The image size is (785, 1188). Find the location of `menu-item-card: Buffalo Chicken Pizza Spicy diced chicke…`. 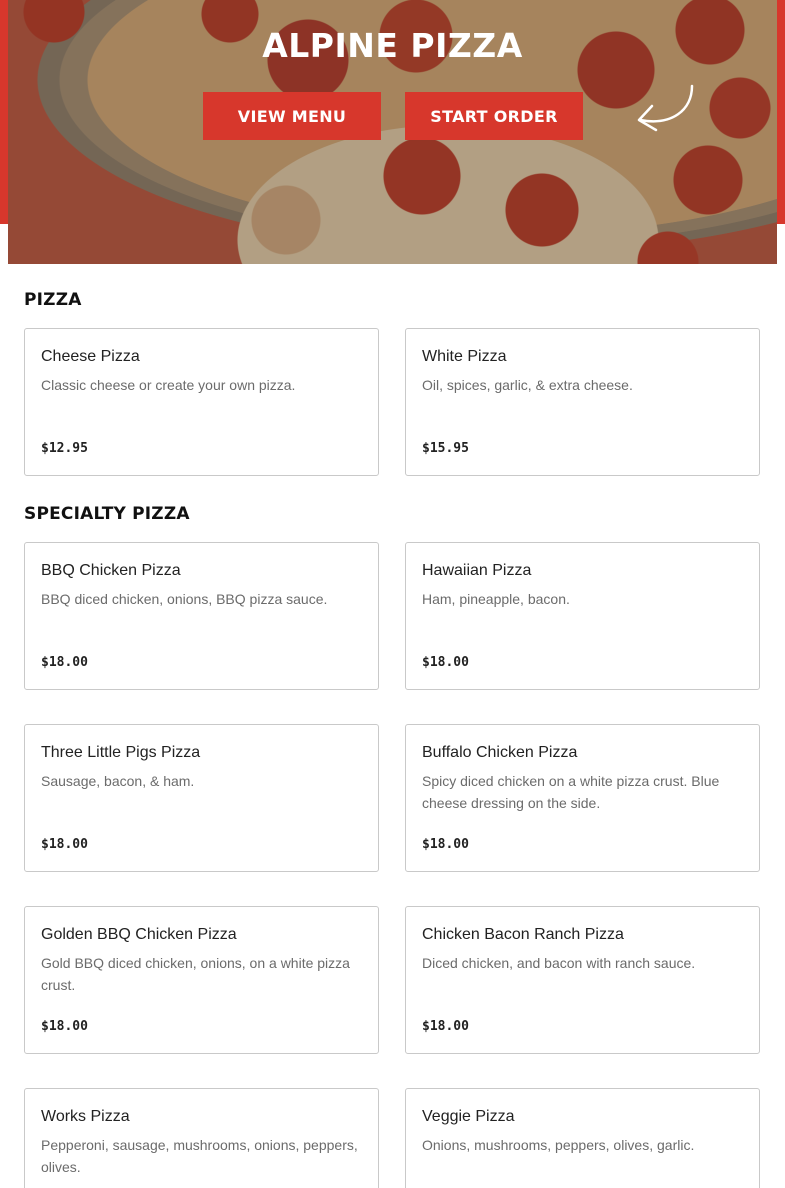

menu-item-card: Buffalo Chicken Pizza Spicy diced chicke… is located at coordinates (582, 798).